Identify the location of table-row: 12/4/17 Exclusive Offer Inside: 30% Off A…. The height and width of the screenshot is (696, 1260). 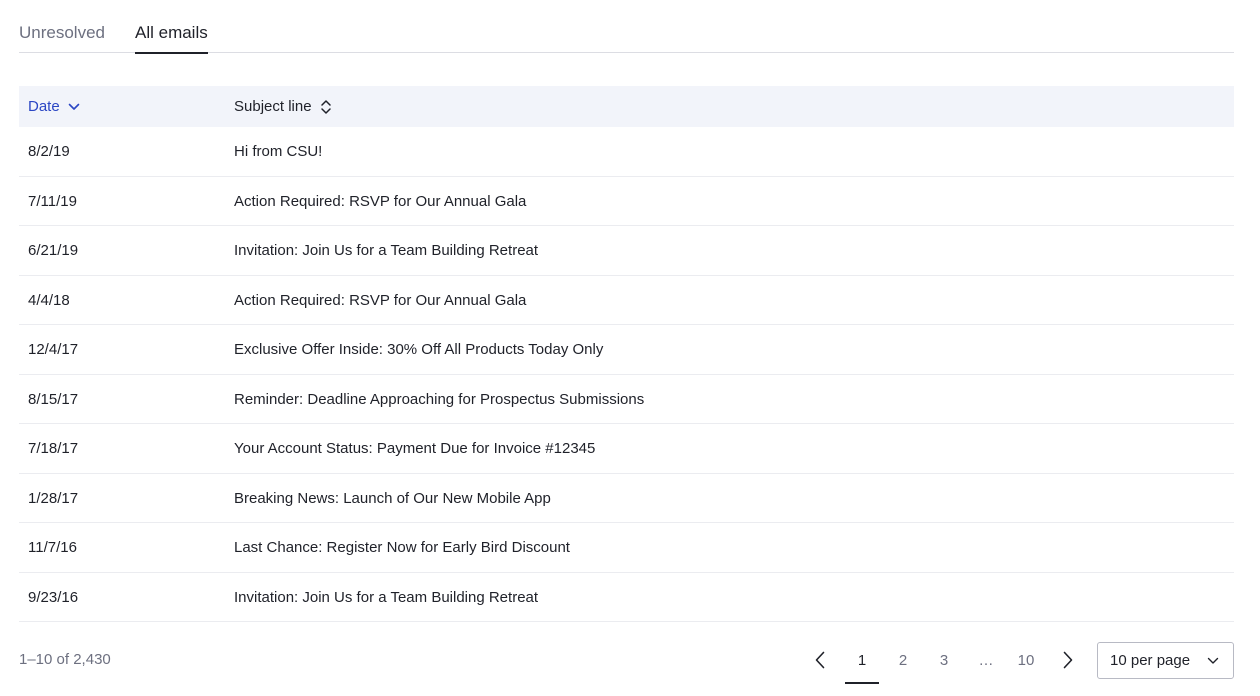
(626, 350).